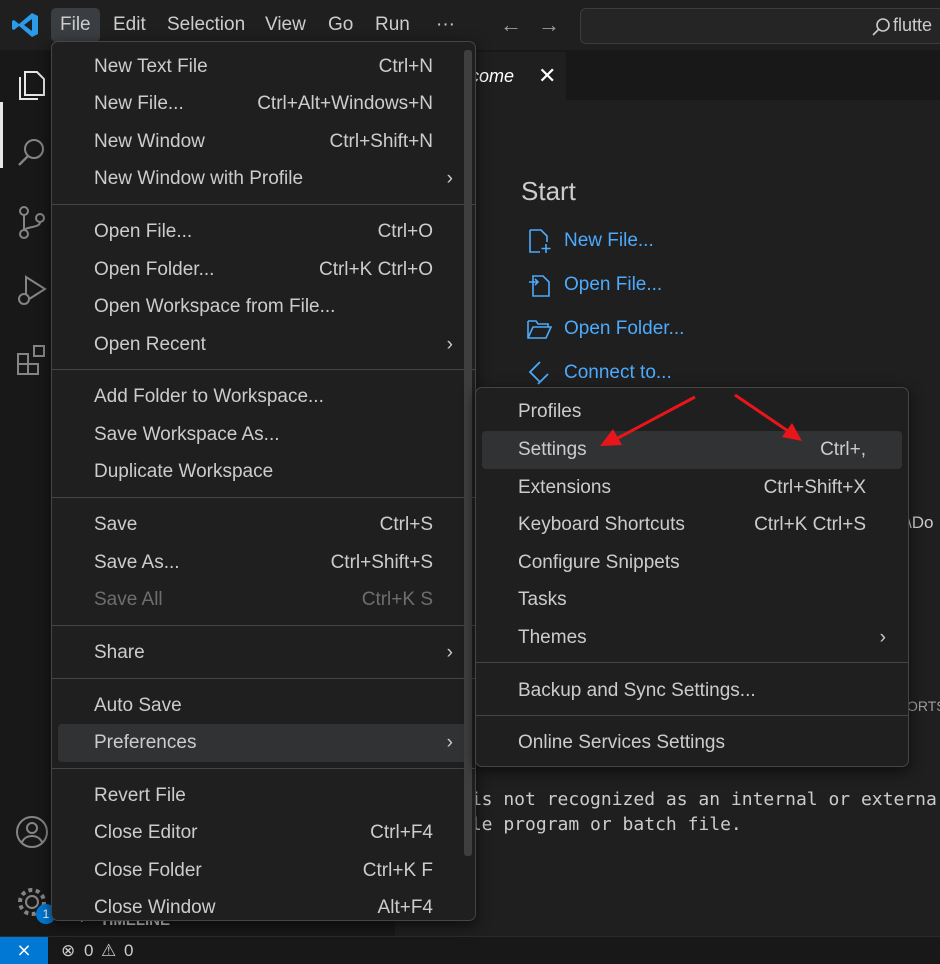 The height and width of the screenshot is (964, 940). What do you see at coordinates (548, 191) in the screenshot?
I see `start-heading: Start` at bounding box center [548, 191].